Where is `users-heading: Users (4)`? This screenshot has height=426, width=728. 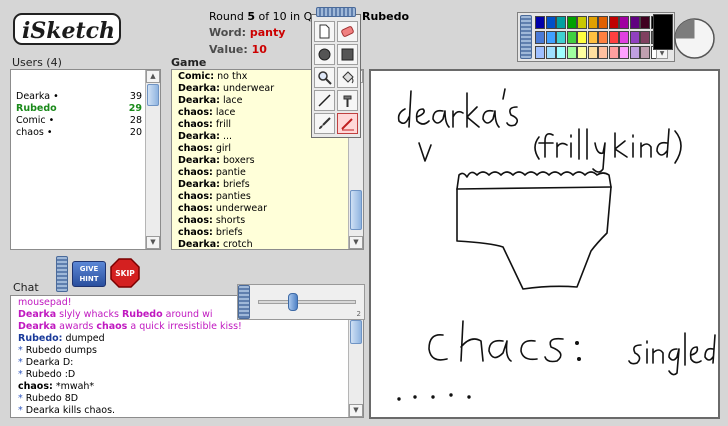 users-heading: Users (4) is located at coordinates (37, 62).